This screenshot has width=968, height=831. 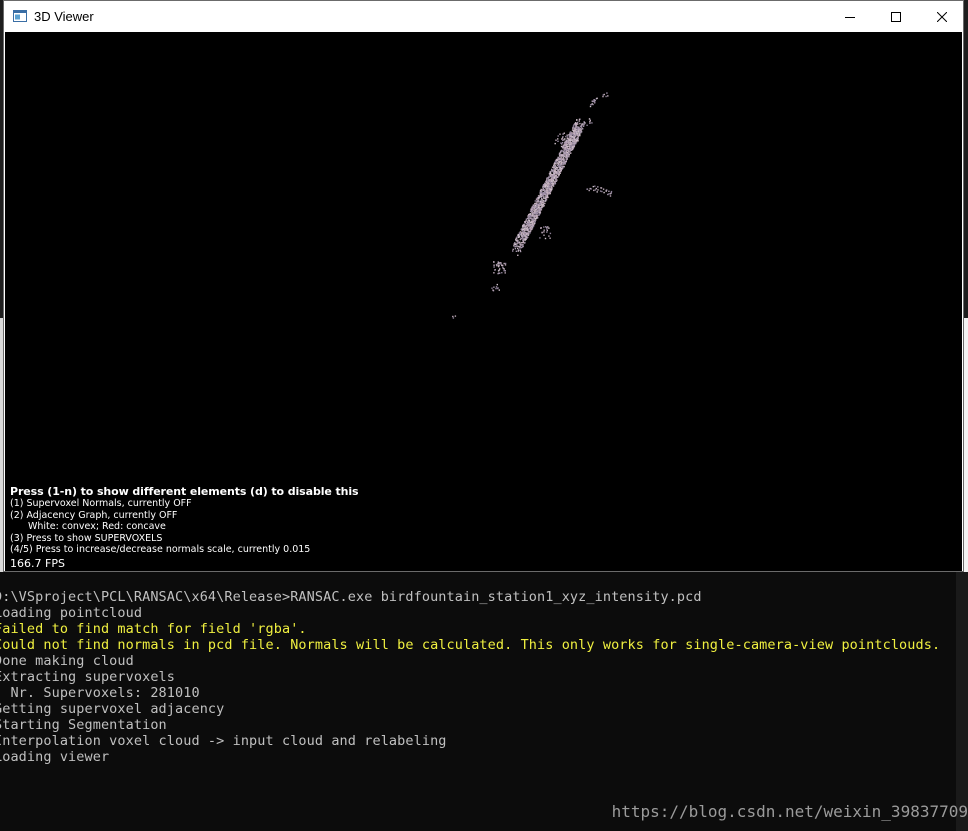 I want to click on app-window-icon, so click(x=20, y=16).